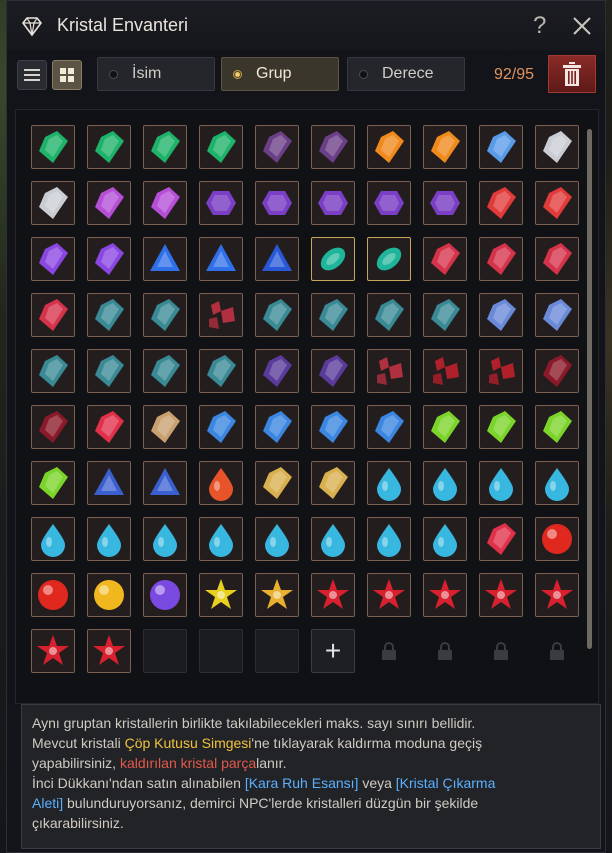 This screenshot has height=853, width=612. What do you see at coordinates (306, 26) in the screenshot?
I see `title-bar: Kristal Envanteri ?` at bounding box center [306, 26].